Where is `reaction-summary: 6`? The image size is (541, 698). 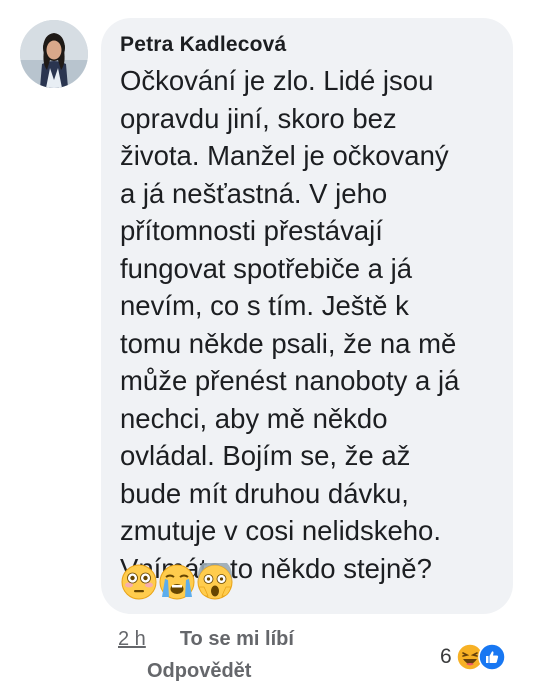 reaction-summary: 6 is located at coordinates (473, 657).